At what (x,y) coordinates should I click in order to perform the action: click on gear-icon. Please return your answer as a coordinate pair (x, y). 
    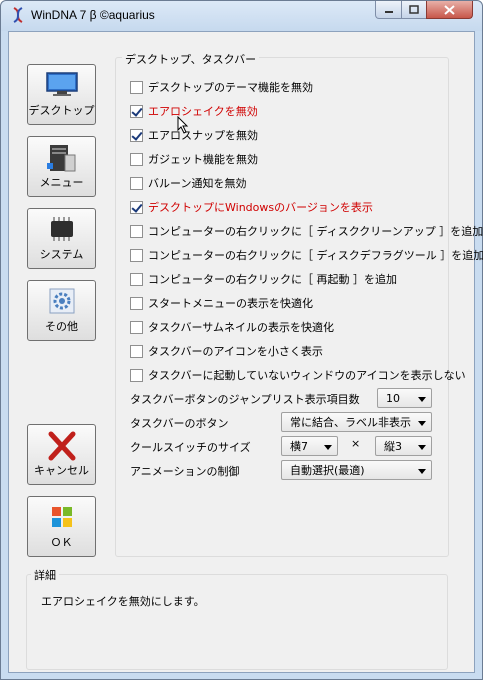
    Looking at the image, I should click on (61, 301).